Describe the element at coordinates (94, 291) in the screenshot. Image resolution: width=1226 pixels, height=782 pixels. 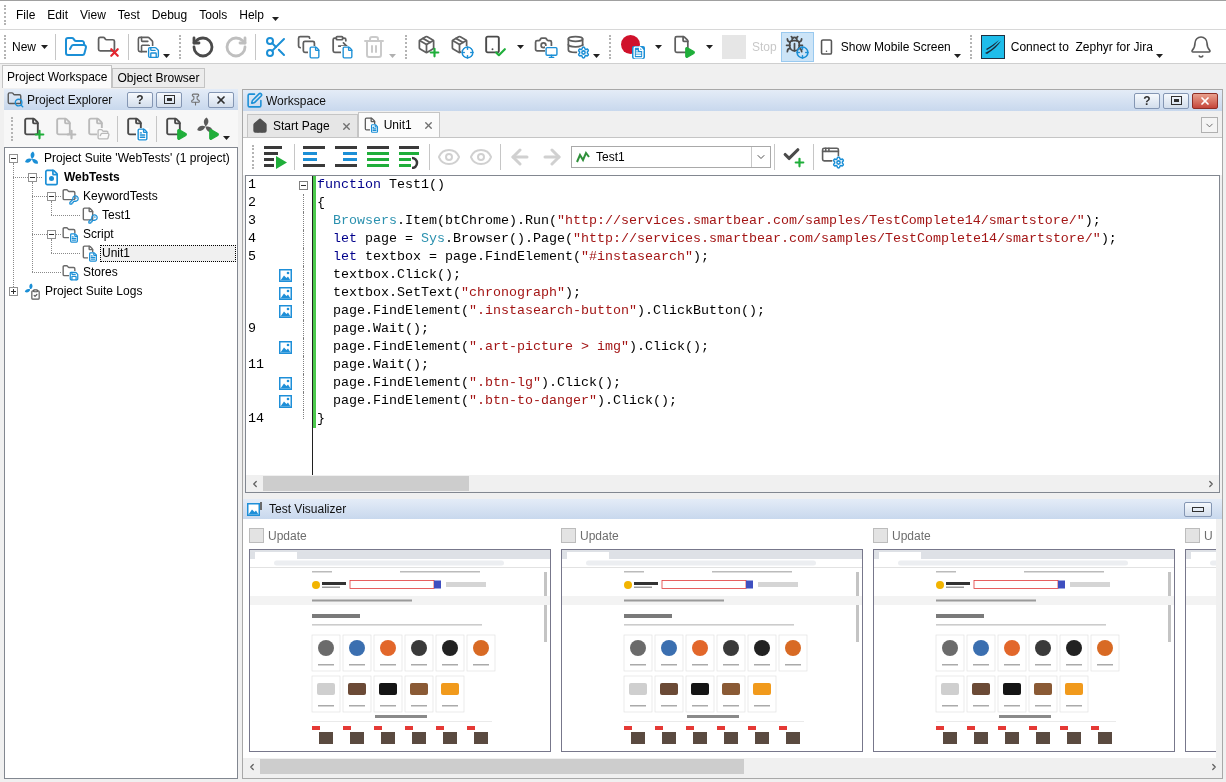
I see `tree-item: Project Suite Logs` at that location.